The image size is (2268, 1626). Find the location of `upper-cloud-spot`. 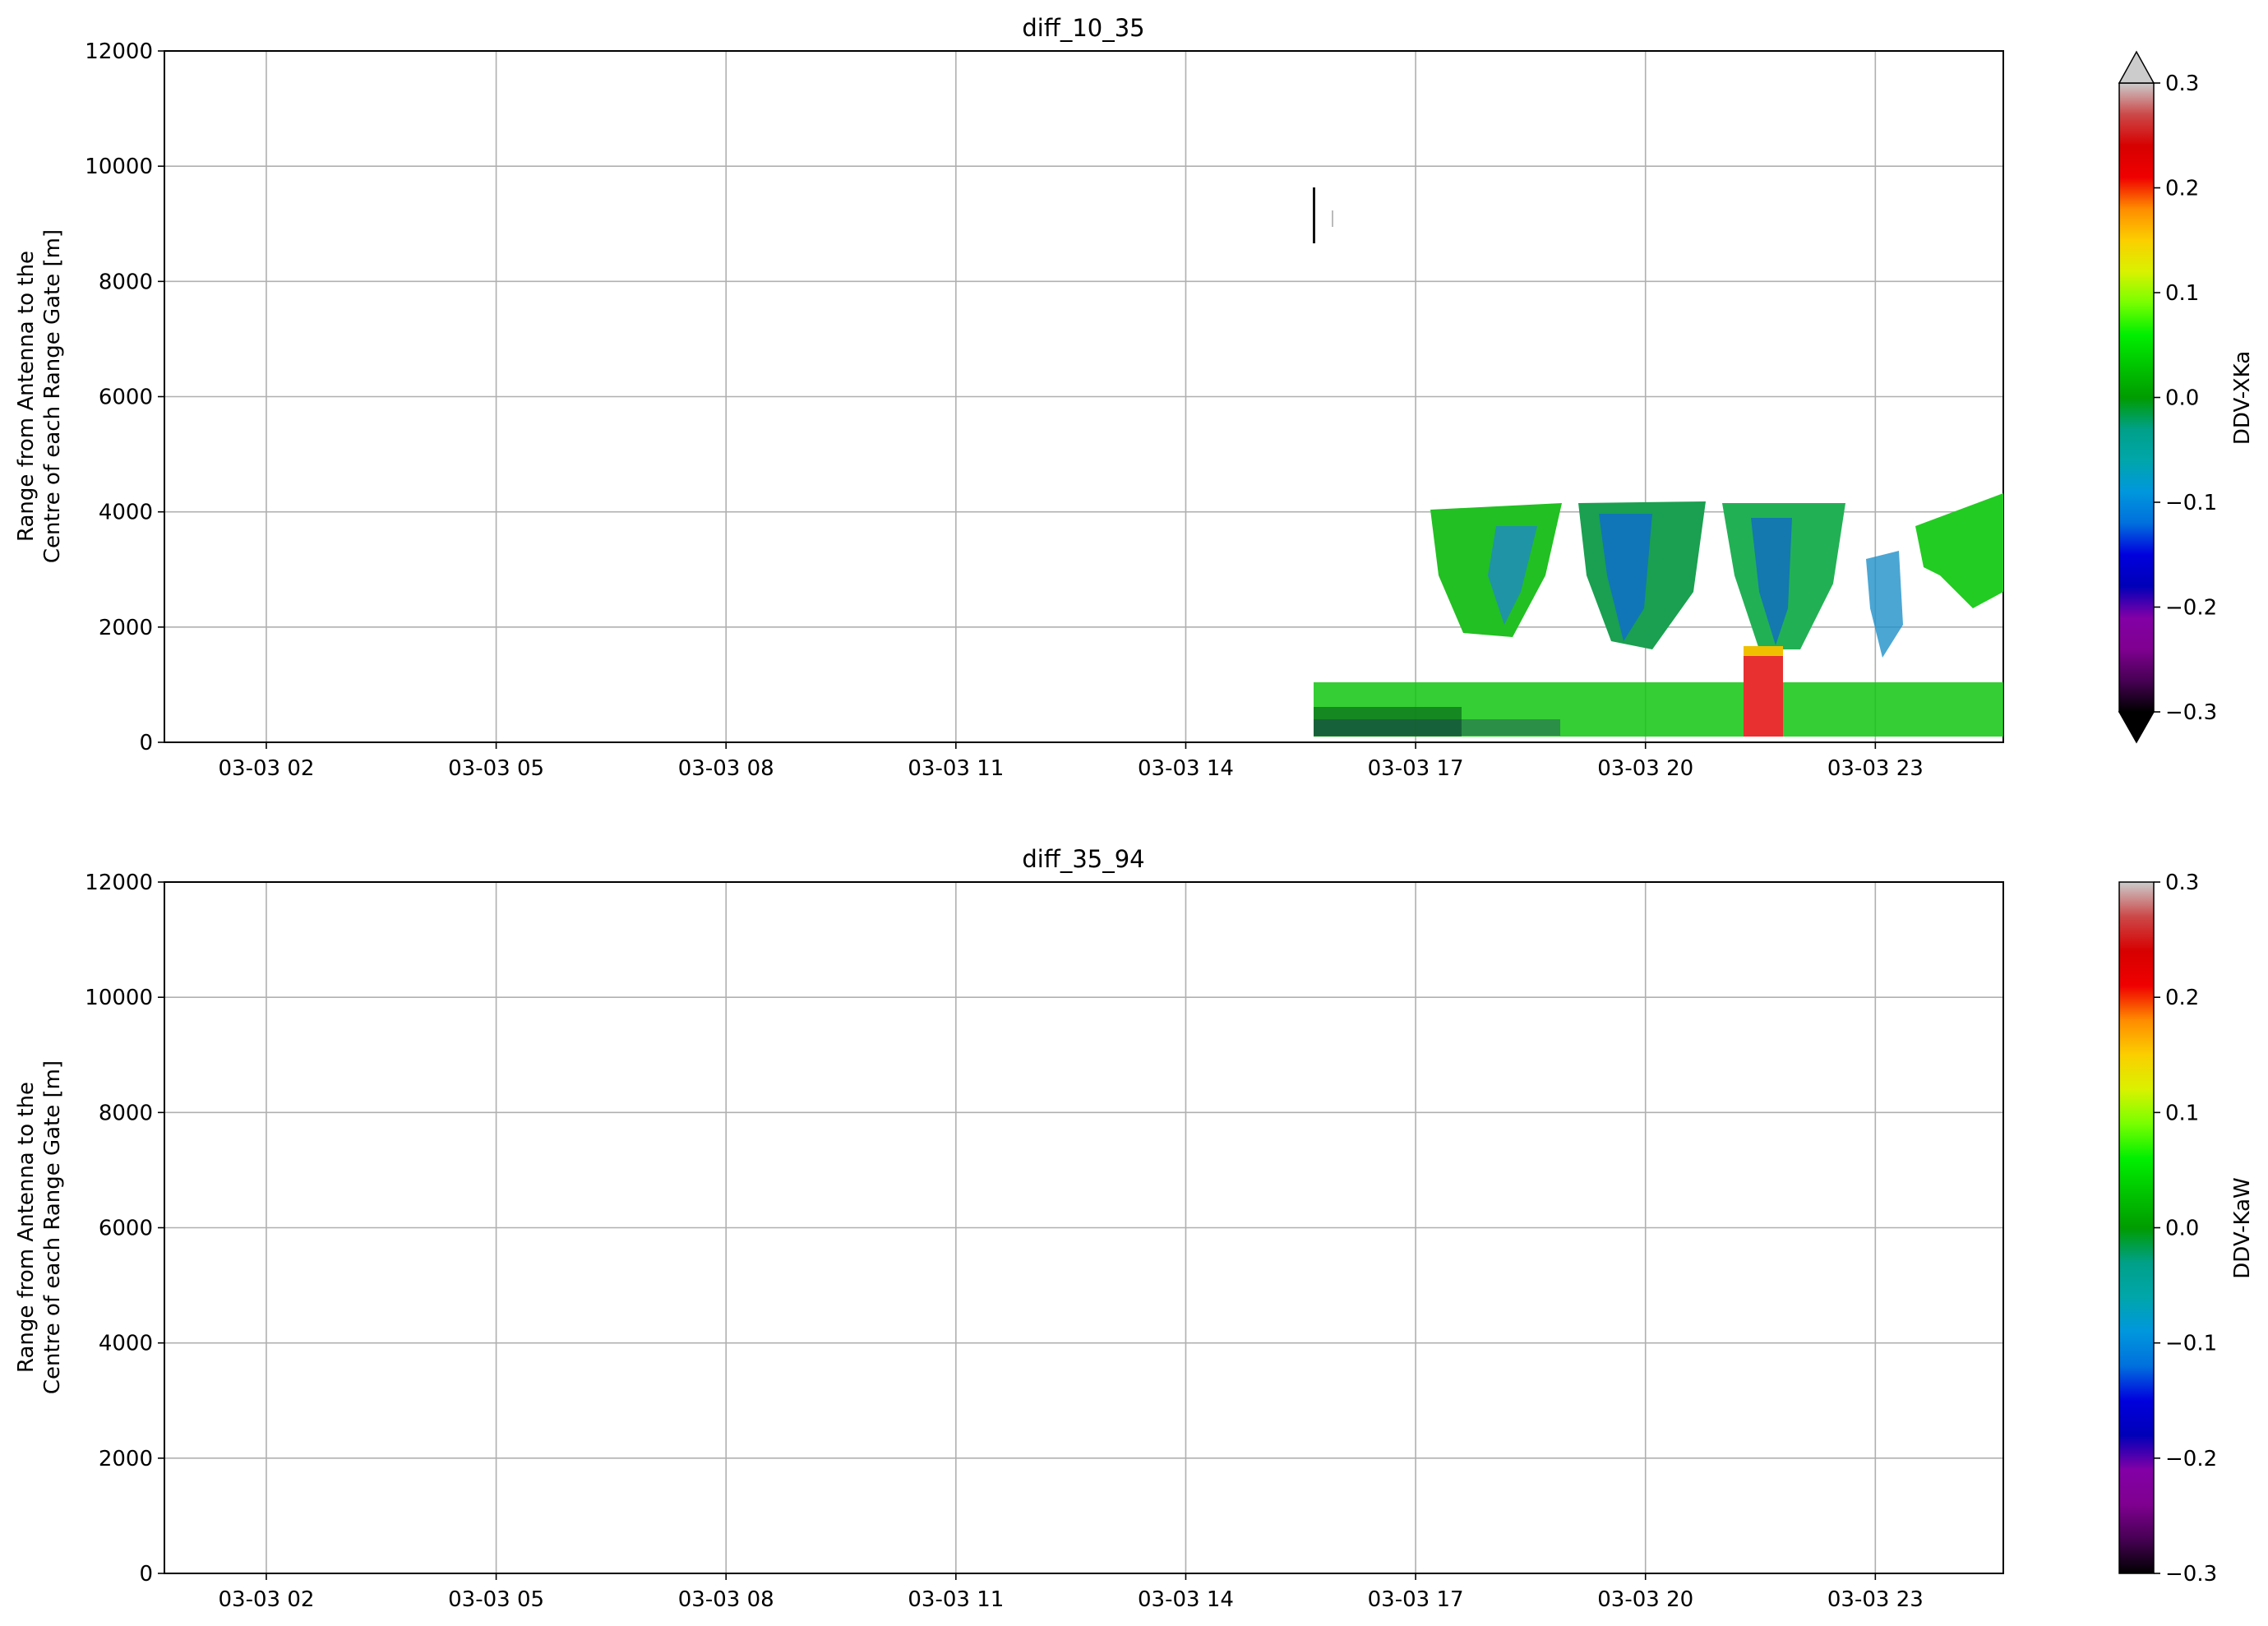

upper-cloud-spot is located at coordinates (1884, 604).